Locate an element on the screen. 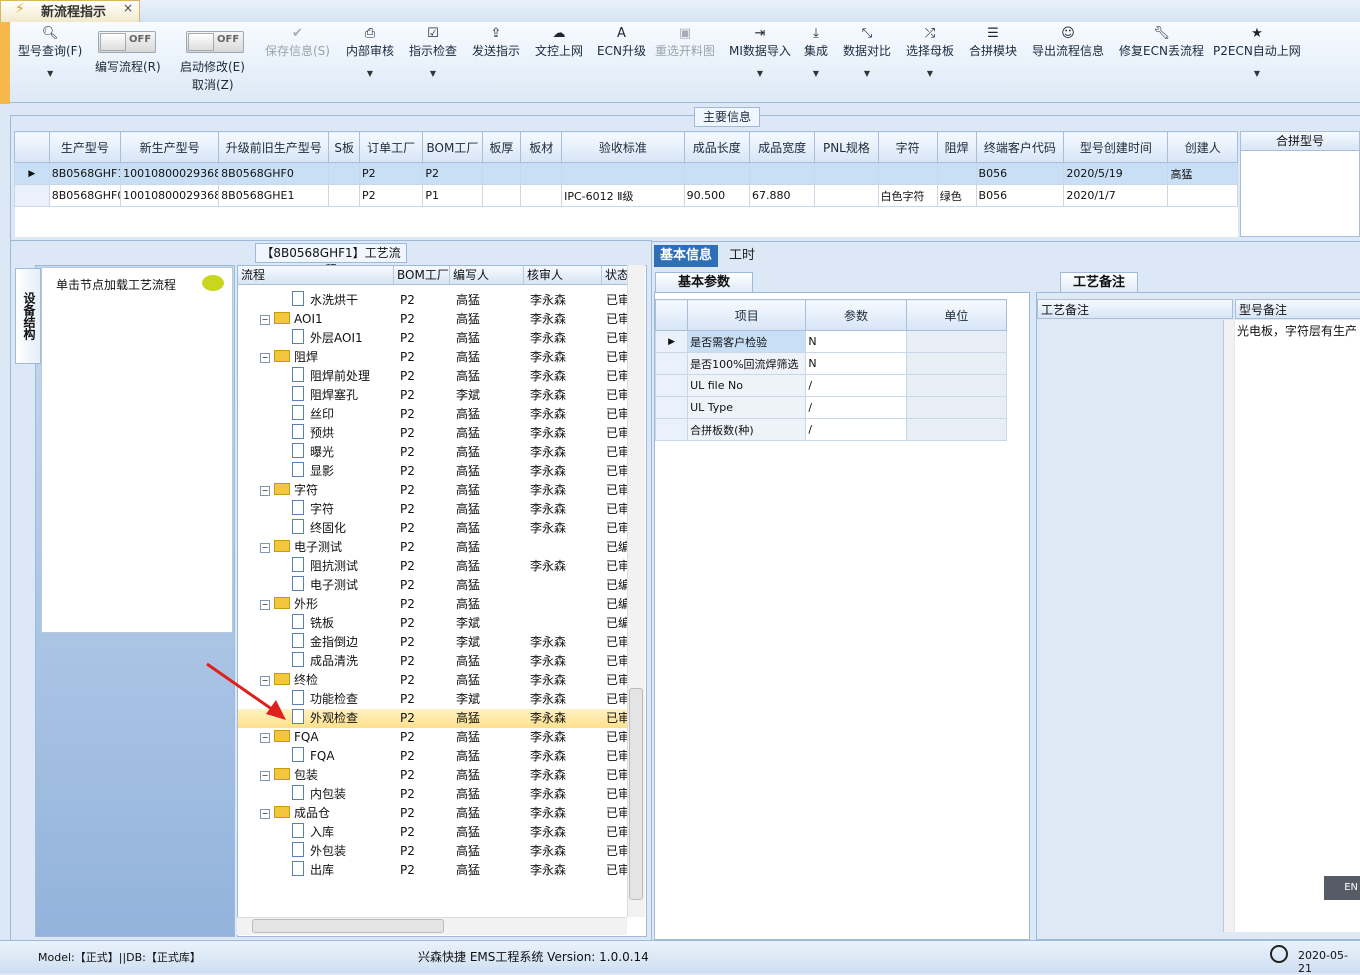 The image size is (1360, 975). table-cell: 绿色 is located at coordinates (956, 195).